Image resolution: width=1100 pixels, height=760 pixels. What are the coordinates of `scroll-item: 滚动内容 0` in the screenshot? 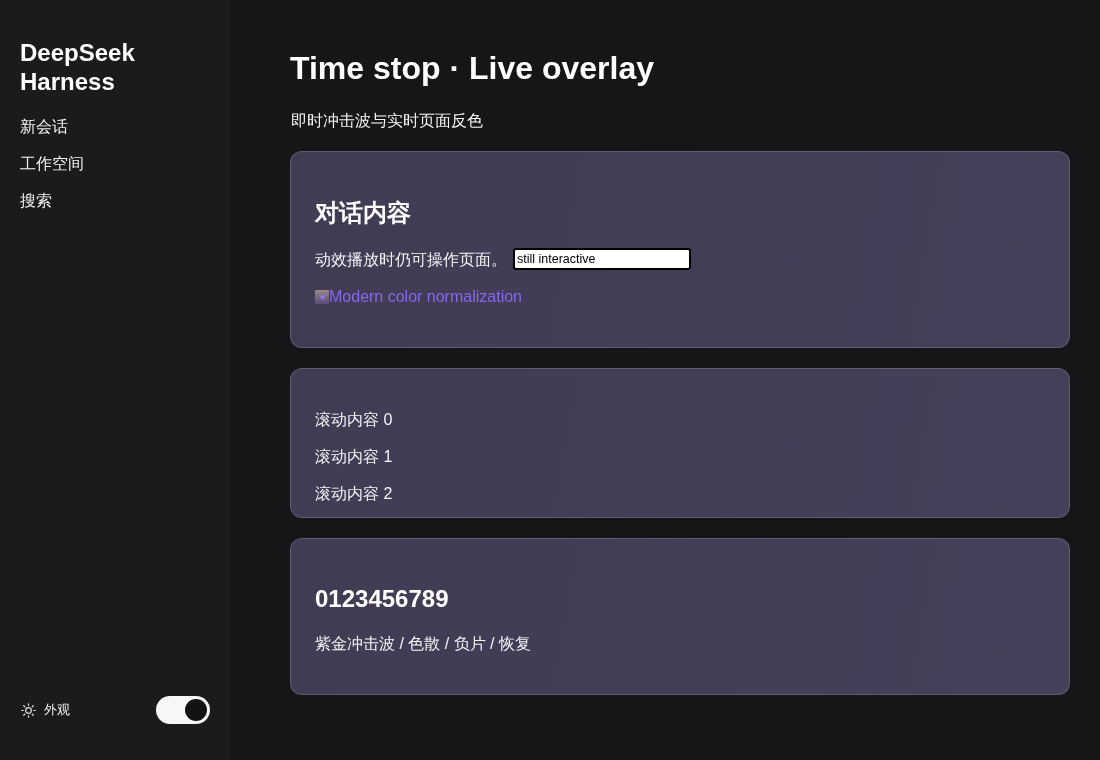 It's located at (354, 420).